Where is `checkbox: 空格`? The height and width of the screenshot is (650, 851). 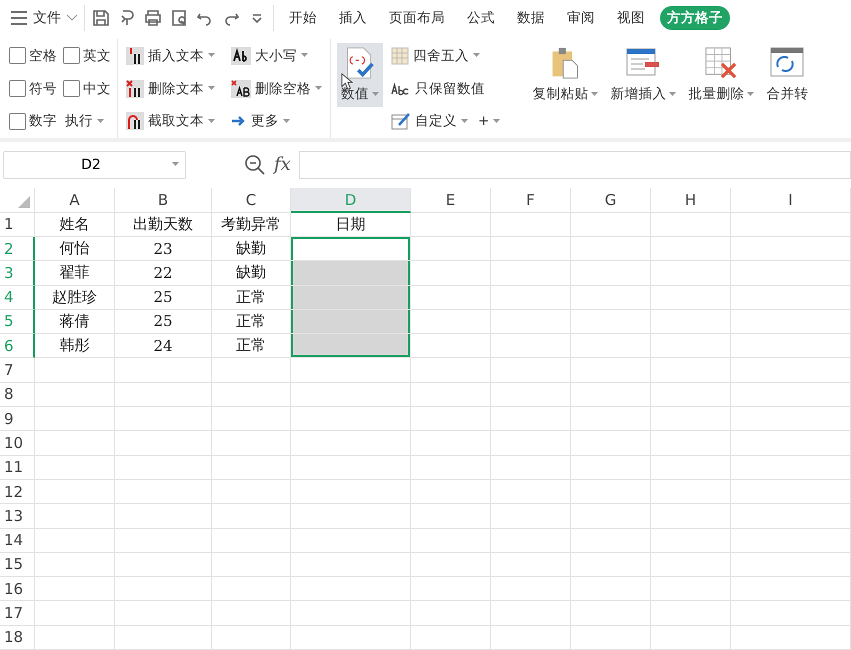 checkbox: 空格 is located at coordinates (33, 55).